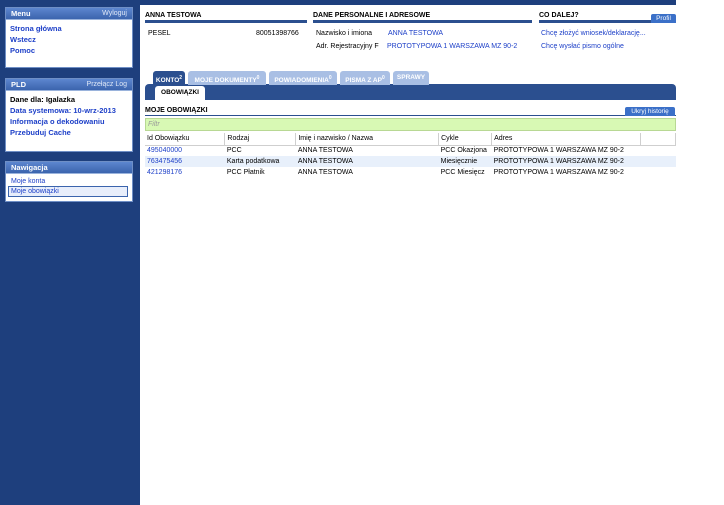 This screenshot has width=724, height=505. Describe the element at coordinates (383, 78) in the screenshot. I see `tab-letters-count: 0` at that location.